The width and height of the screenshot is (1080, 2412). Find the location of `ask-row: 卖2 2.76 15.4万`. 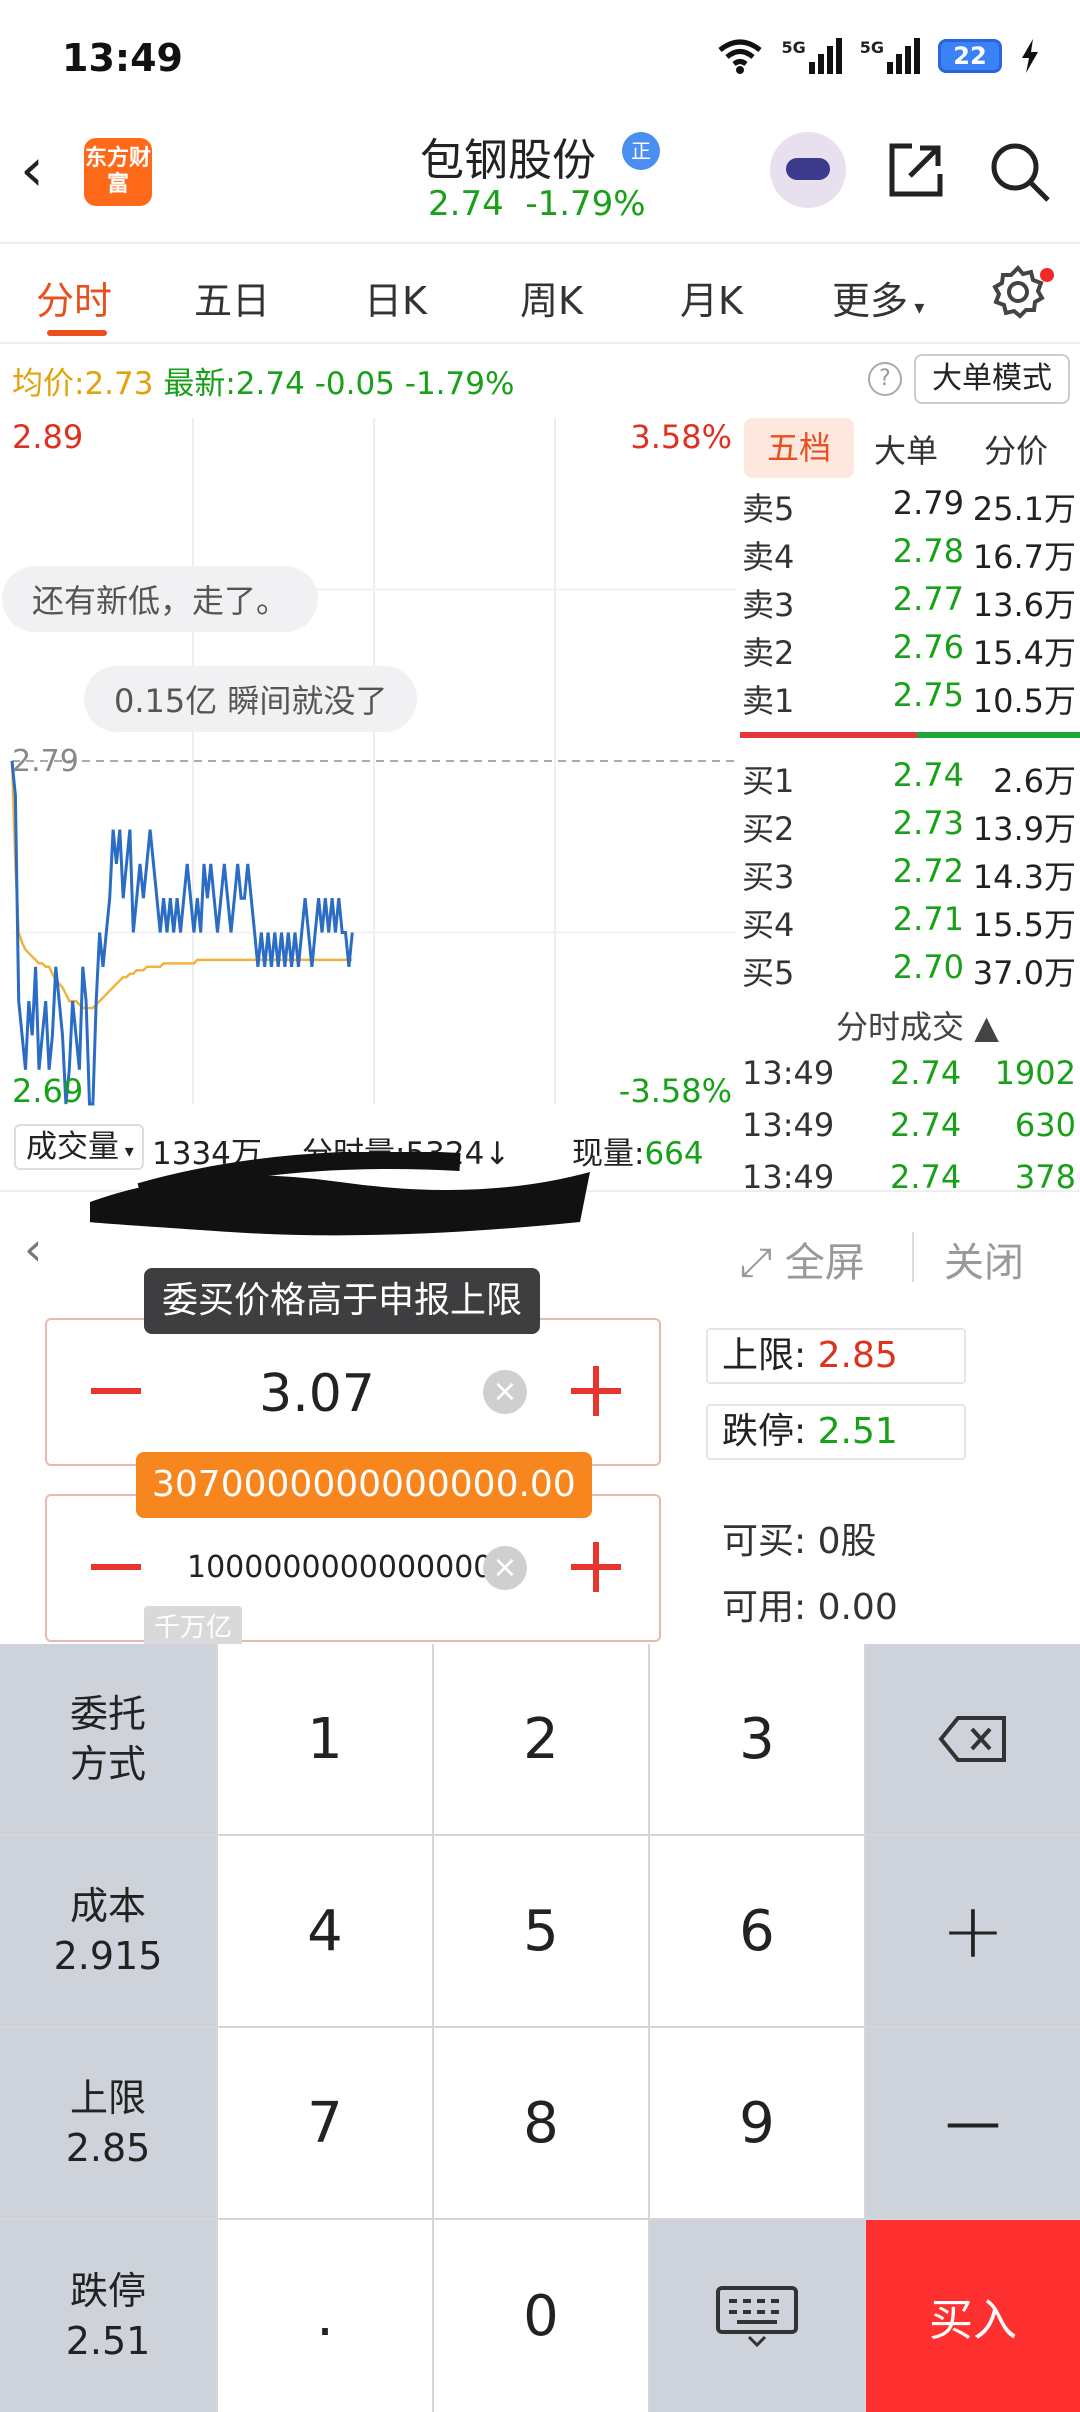

ask-row: 卖2 2.76 15.4万 is located at coordinates (909, 650).